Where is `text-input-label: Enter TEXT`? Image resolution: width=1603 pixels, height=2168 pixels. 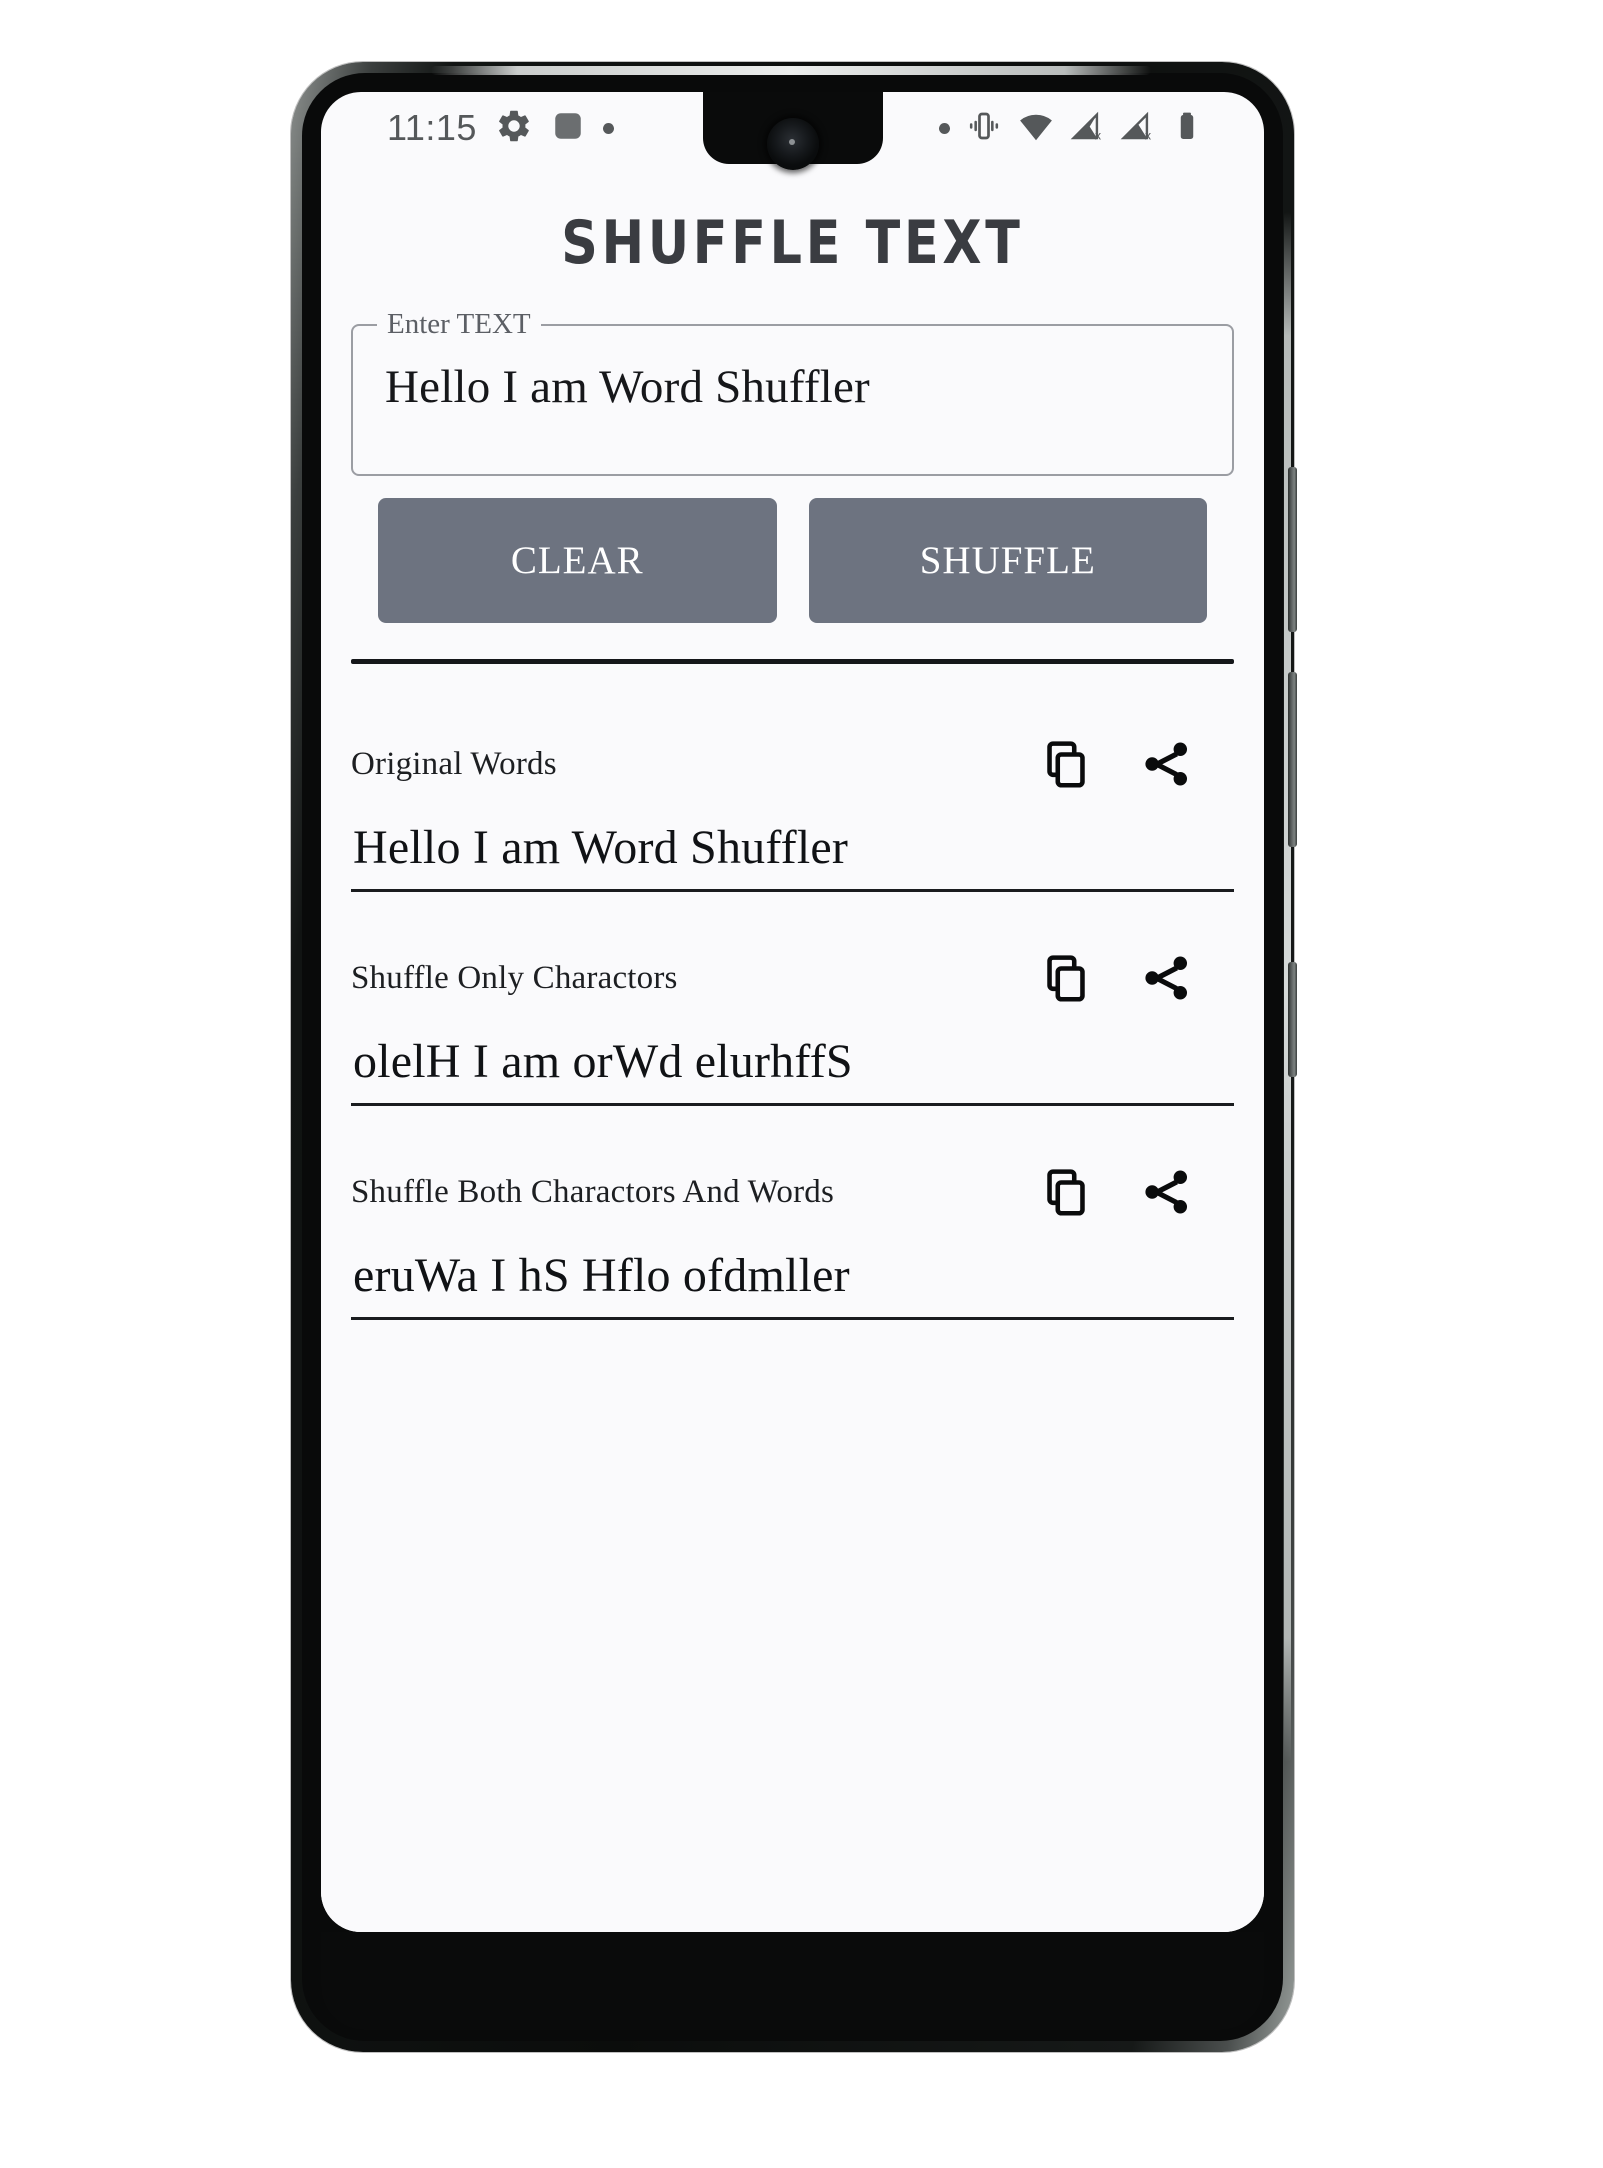
text-input-label: Enter TEXT is located at coordinates (459, 324).